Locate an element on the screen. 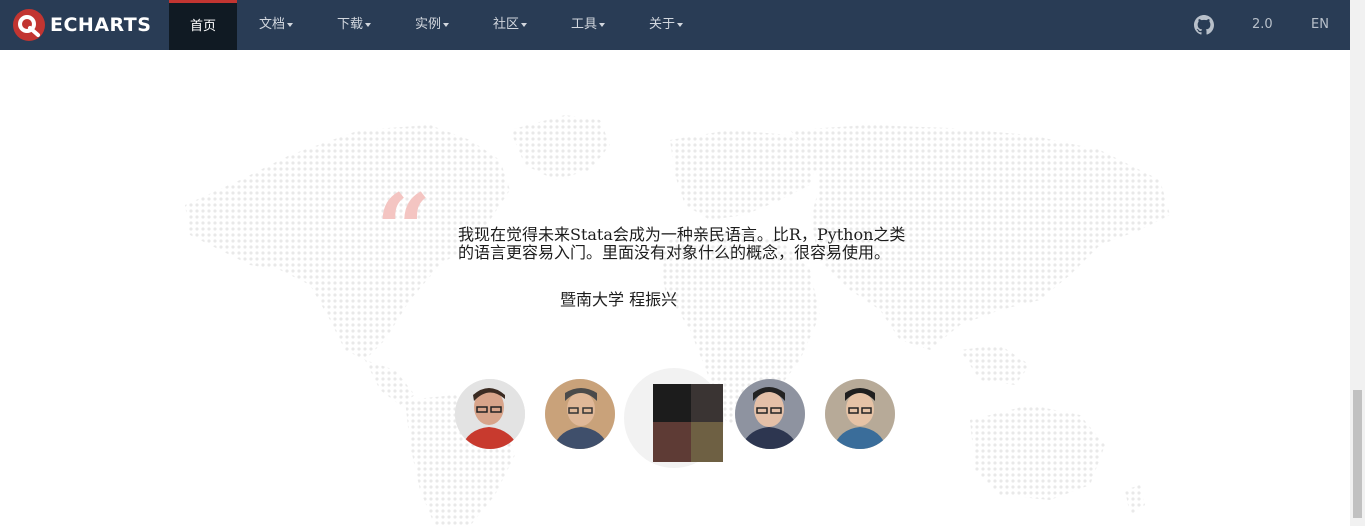 The height and width of the screenshot is (526, 1365). brand-name: ECHARTS is located at coordinates (101, 25).